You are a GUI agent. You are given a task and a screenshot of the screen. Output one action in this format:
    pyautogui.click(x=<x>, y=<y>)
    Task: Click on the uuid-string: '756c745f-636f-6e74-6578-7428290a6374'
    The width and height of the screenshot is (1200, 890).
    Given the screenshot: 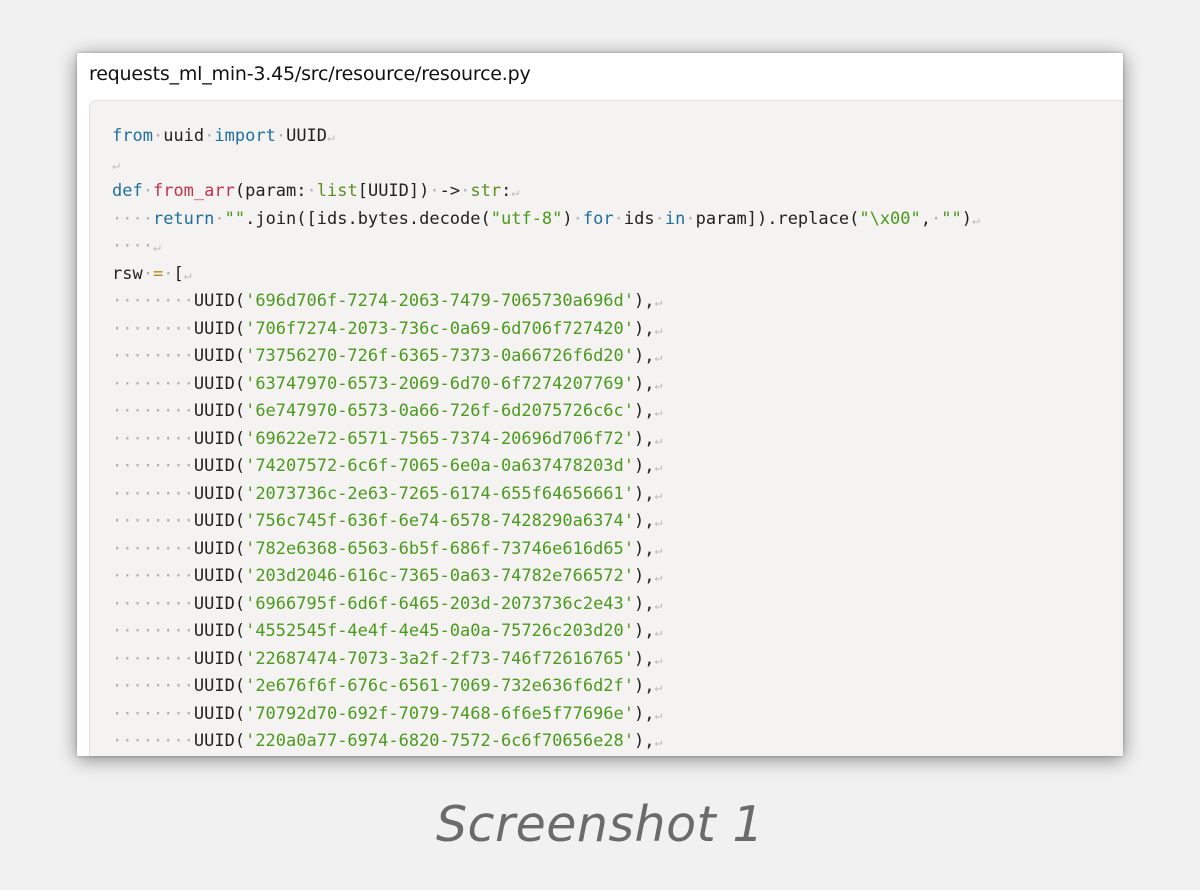 What is the action you would take?
    pyautogui.click(x=440, y=521)
    